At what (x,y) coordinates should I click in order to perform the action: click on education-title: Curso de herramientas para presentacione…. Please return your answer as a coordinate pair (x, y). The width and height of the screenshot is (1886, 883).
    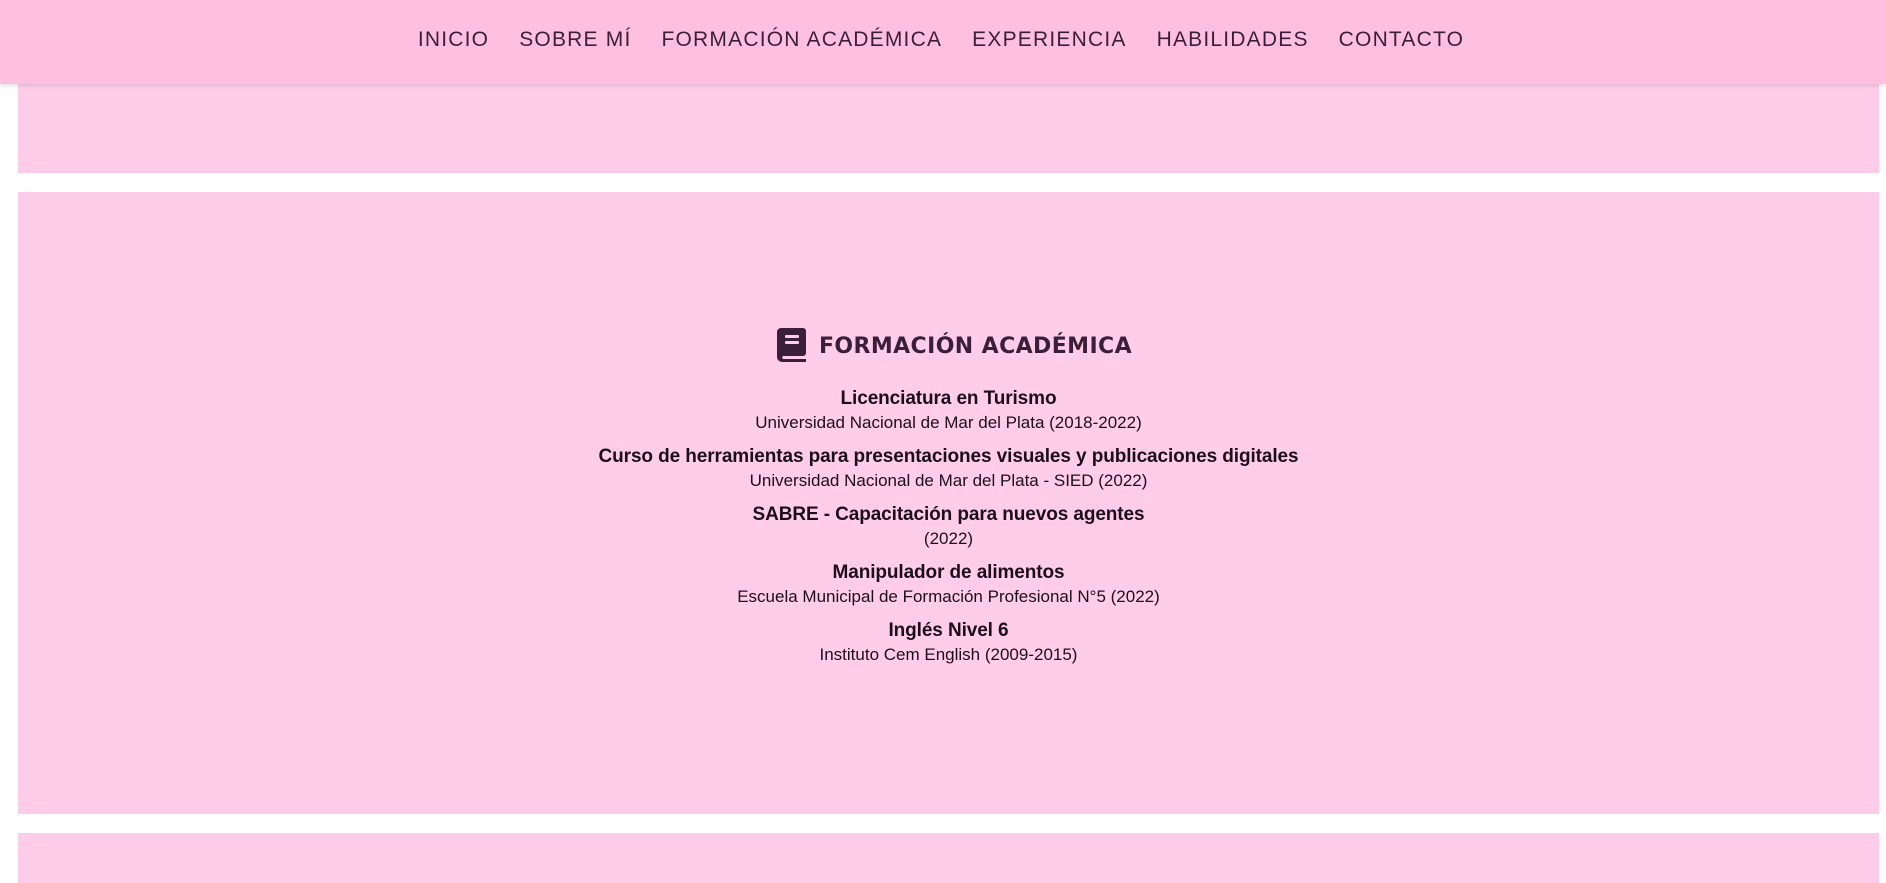
    Looking at the image, I should click on (948, 456).